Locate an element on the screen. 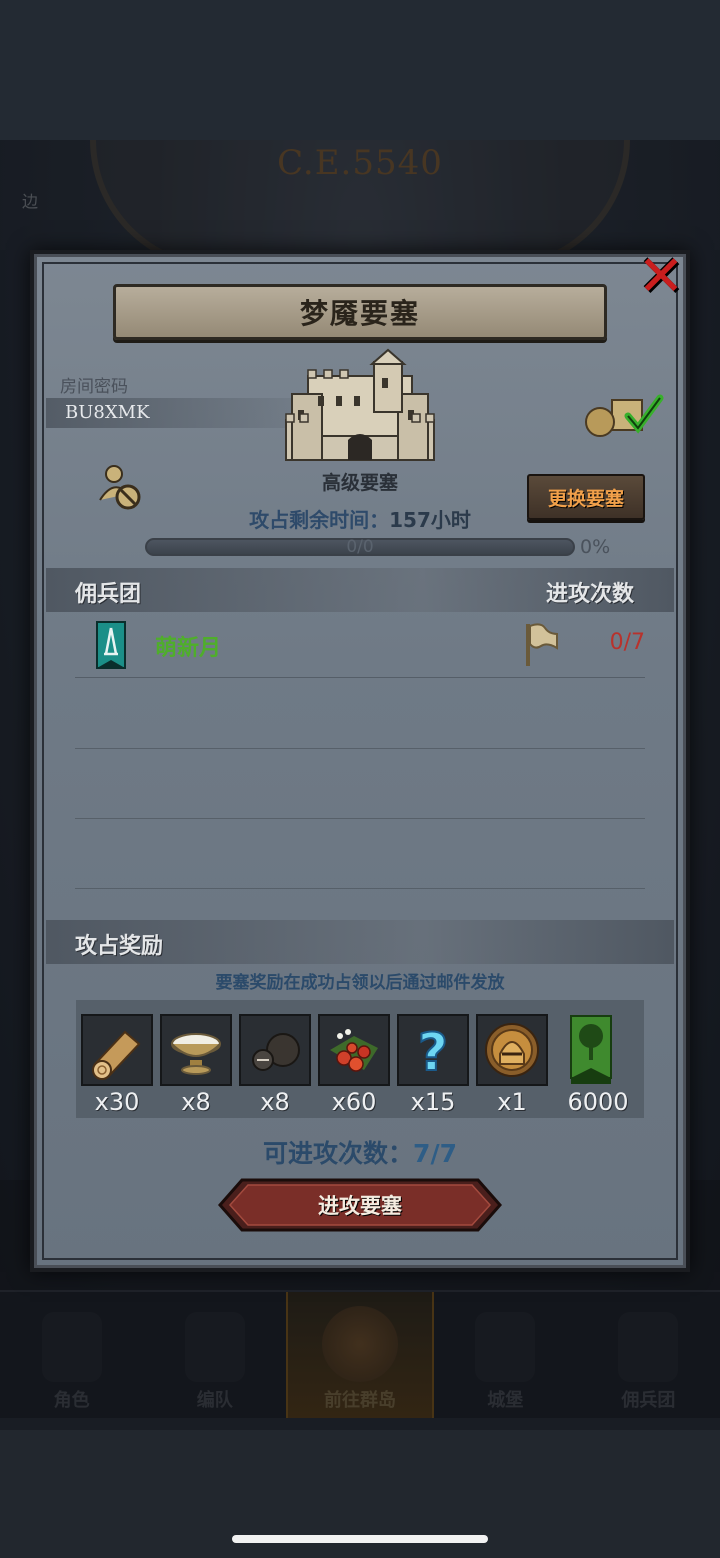  reward-quantity: x30 is located at coordinates (117, 1102).